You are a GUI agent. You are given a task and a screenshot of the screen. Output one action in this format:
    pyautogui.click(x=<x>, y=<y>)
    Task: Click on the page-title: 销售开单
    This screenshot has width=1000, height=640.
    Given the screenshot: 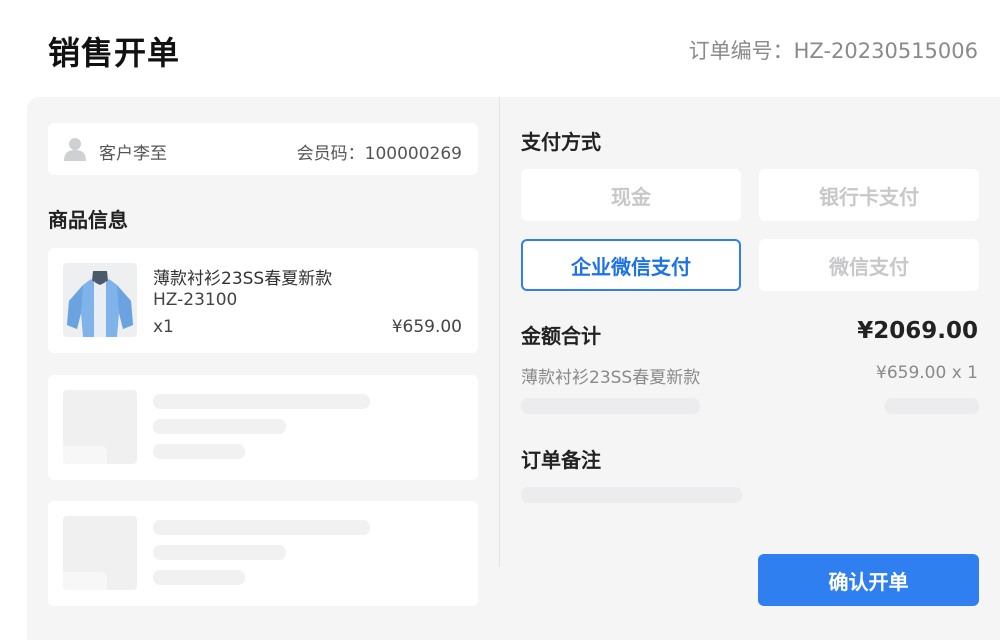 What is the action you would take?
    pyautogui.click(x=114, y=53)
    